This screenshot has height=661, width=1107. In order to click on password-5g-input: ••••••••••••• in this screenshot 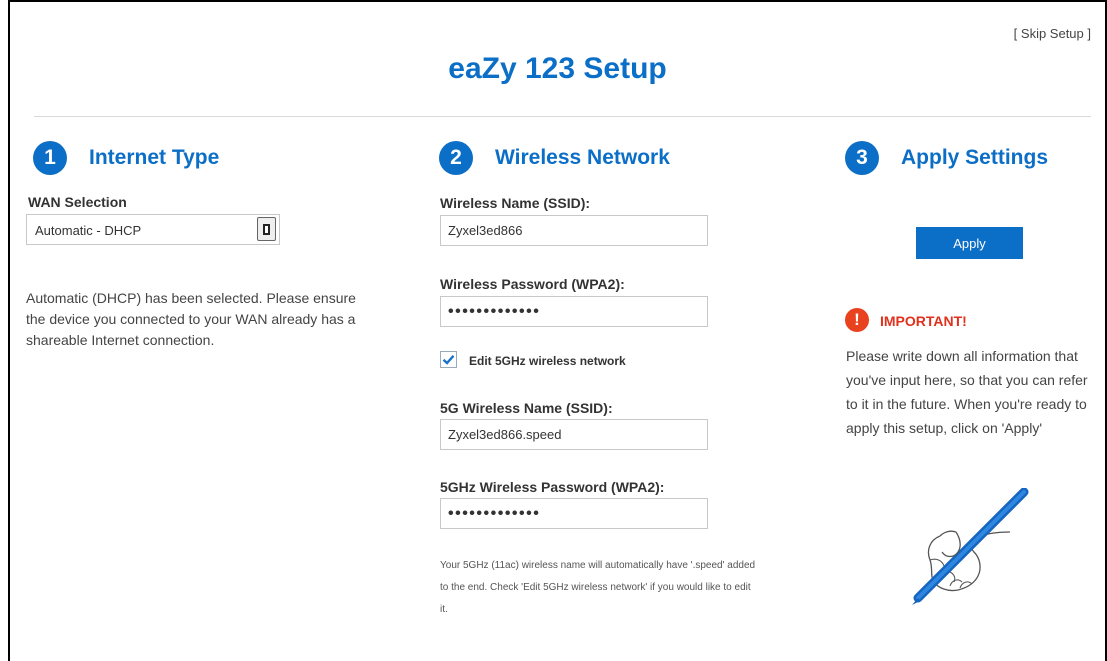, I will do `click(574, 513)`.